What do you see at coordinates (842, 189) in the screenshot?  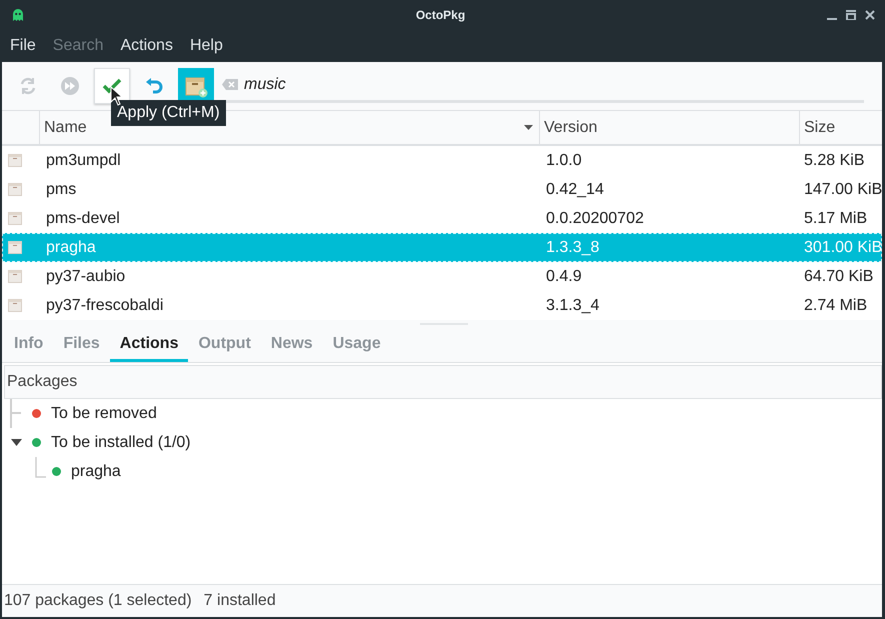 I see `table-cell-text: 147.00 KiB` at bounding box center [842, 189].